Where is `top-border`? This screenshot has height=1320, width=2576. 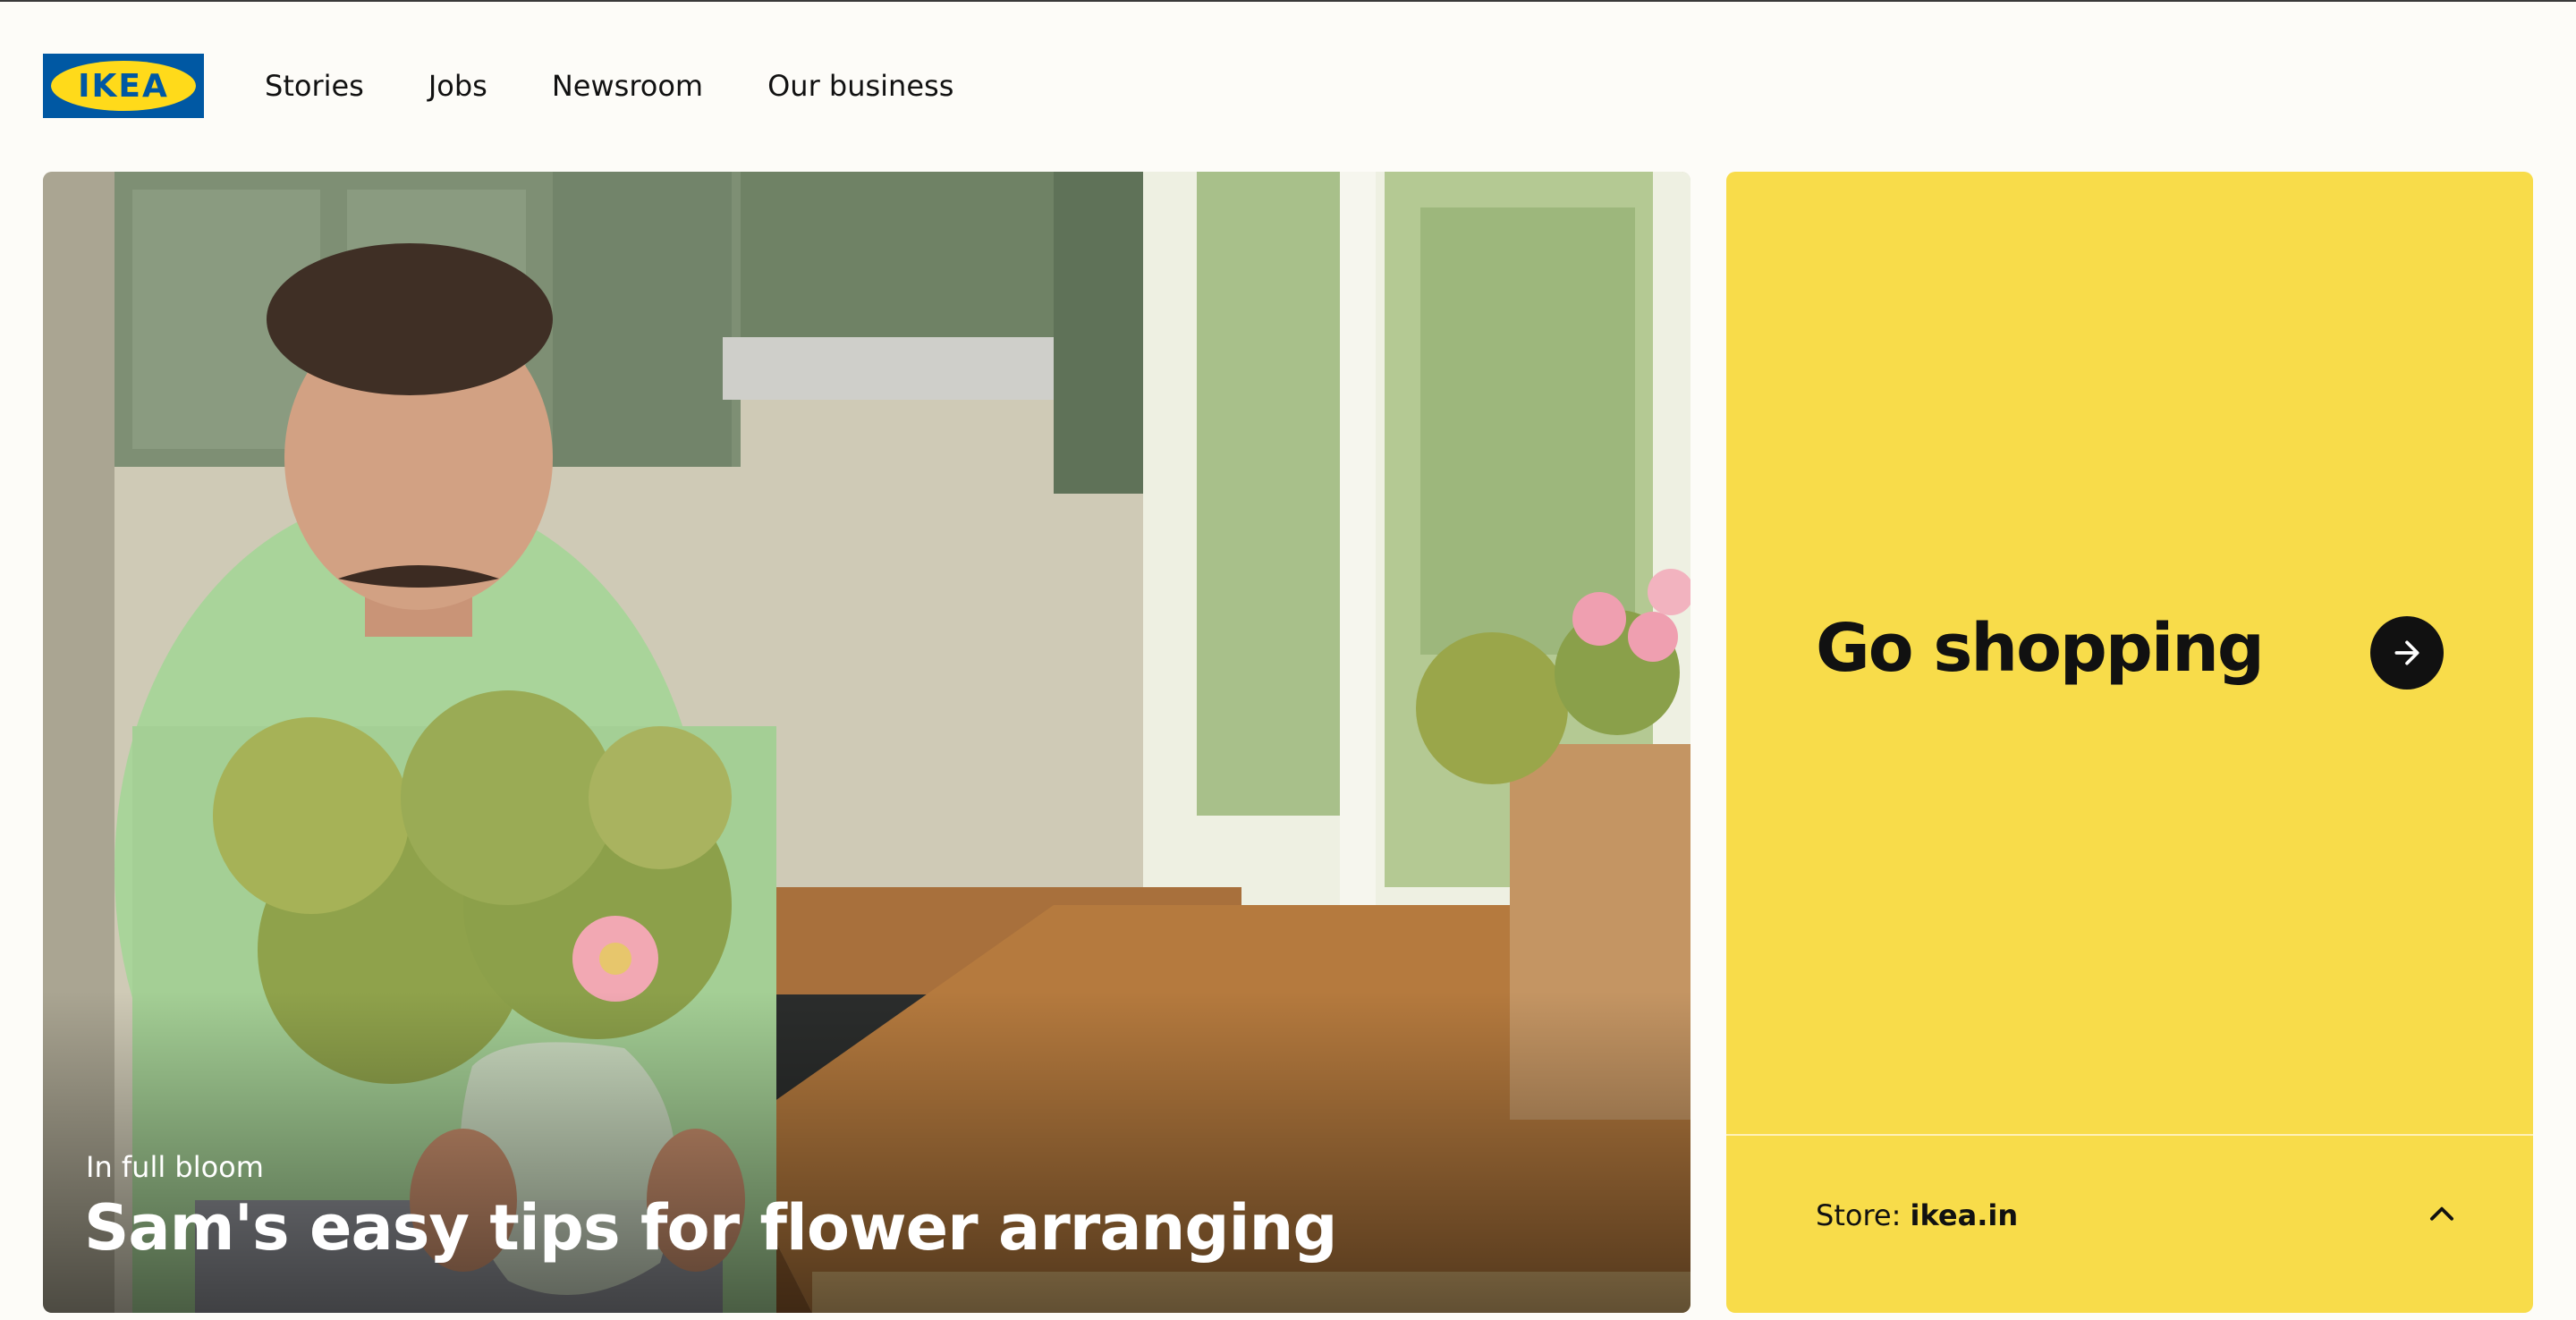
top-border is located at coordinates (1288, 1).